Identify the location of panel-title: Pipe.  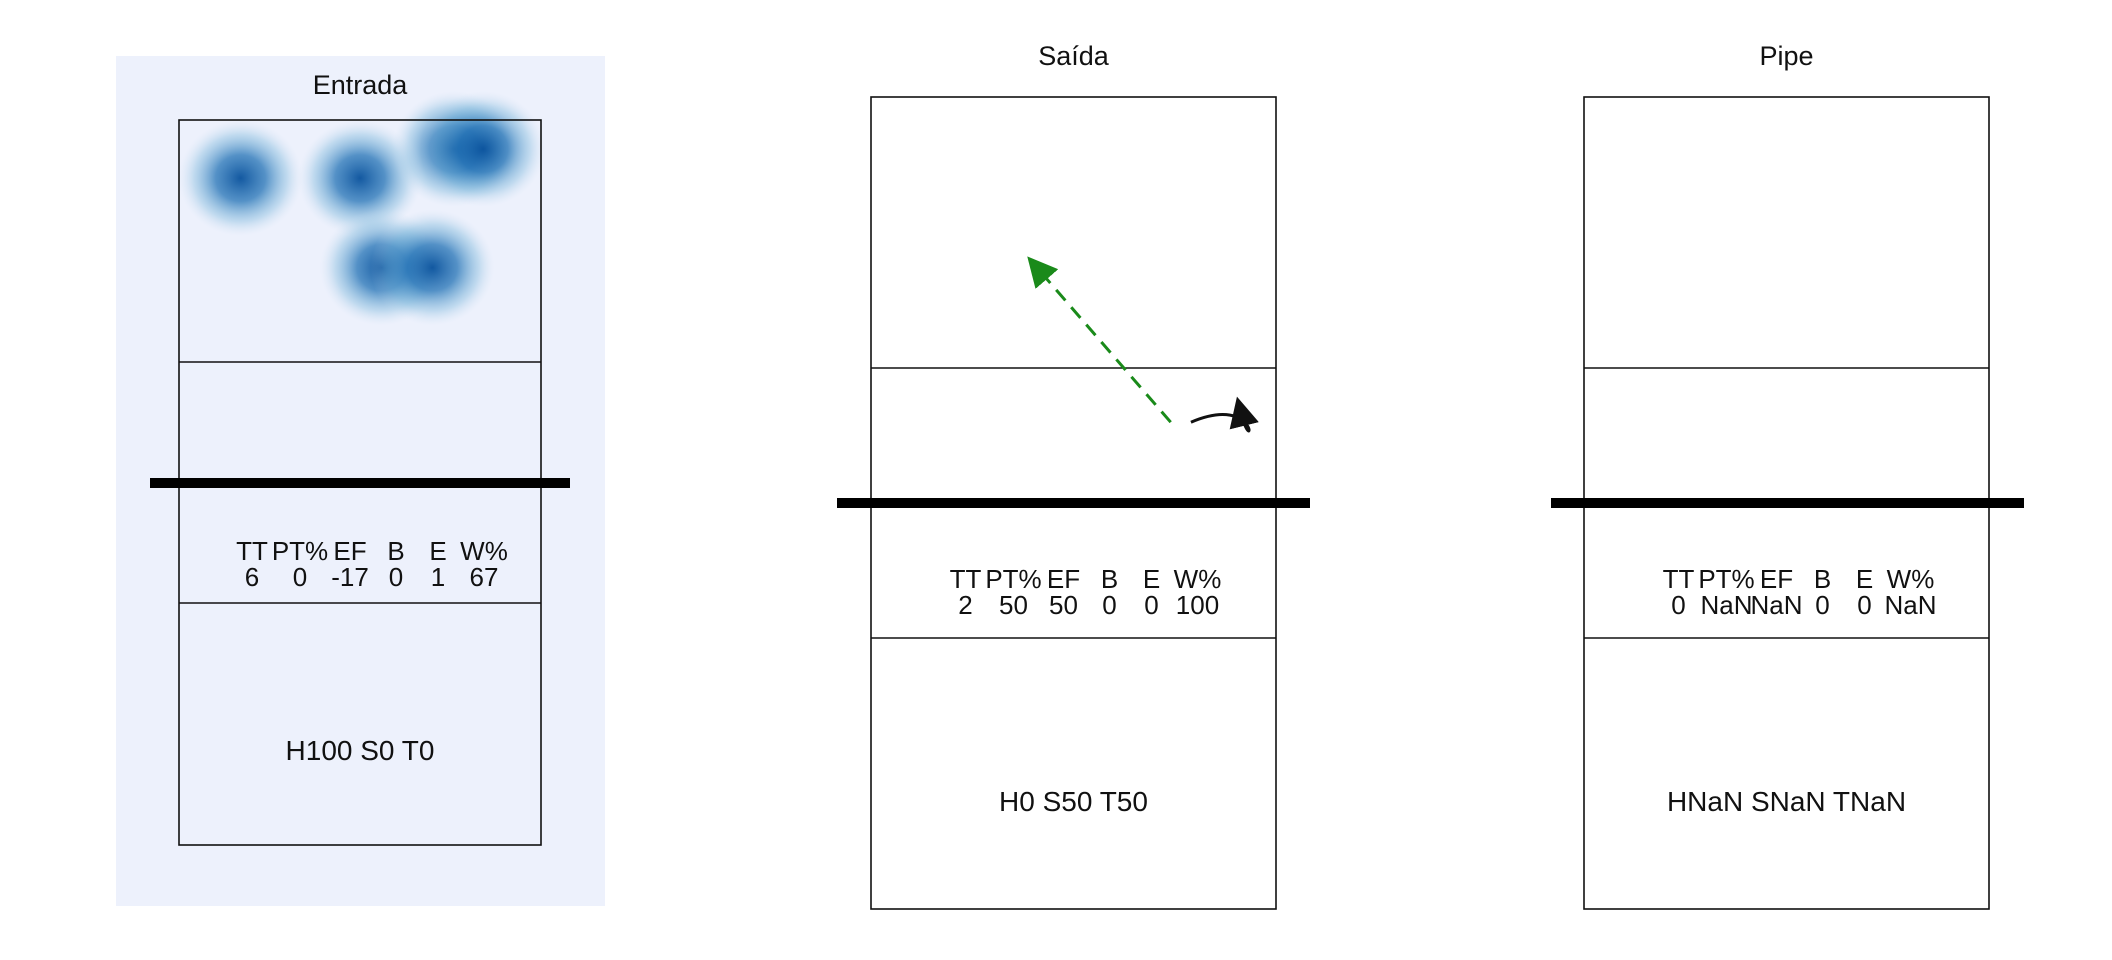
(1786, 56).